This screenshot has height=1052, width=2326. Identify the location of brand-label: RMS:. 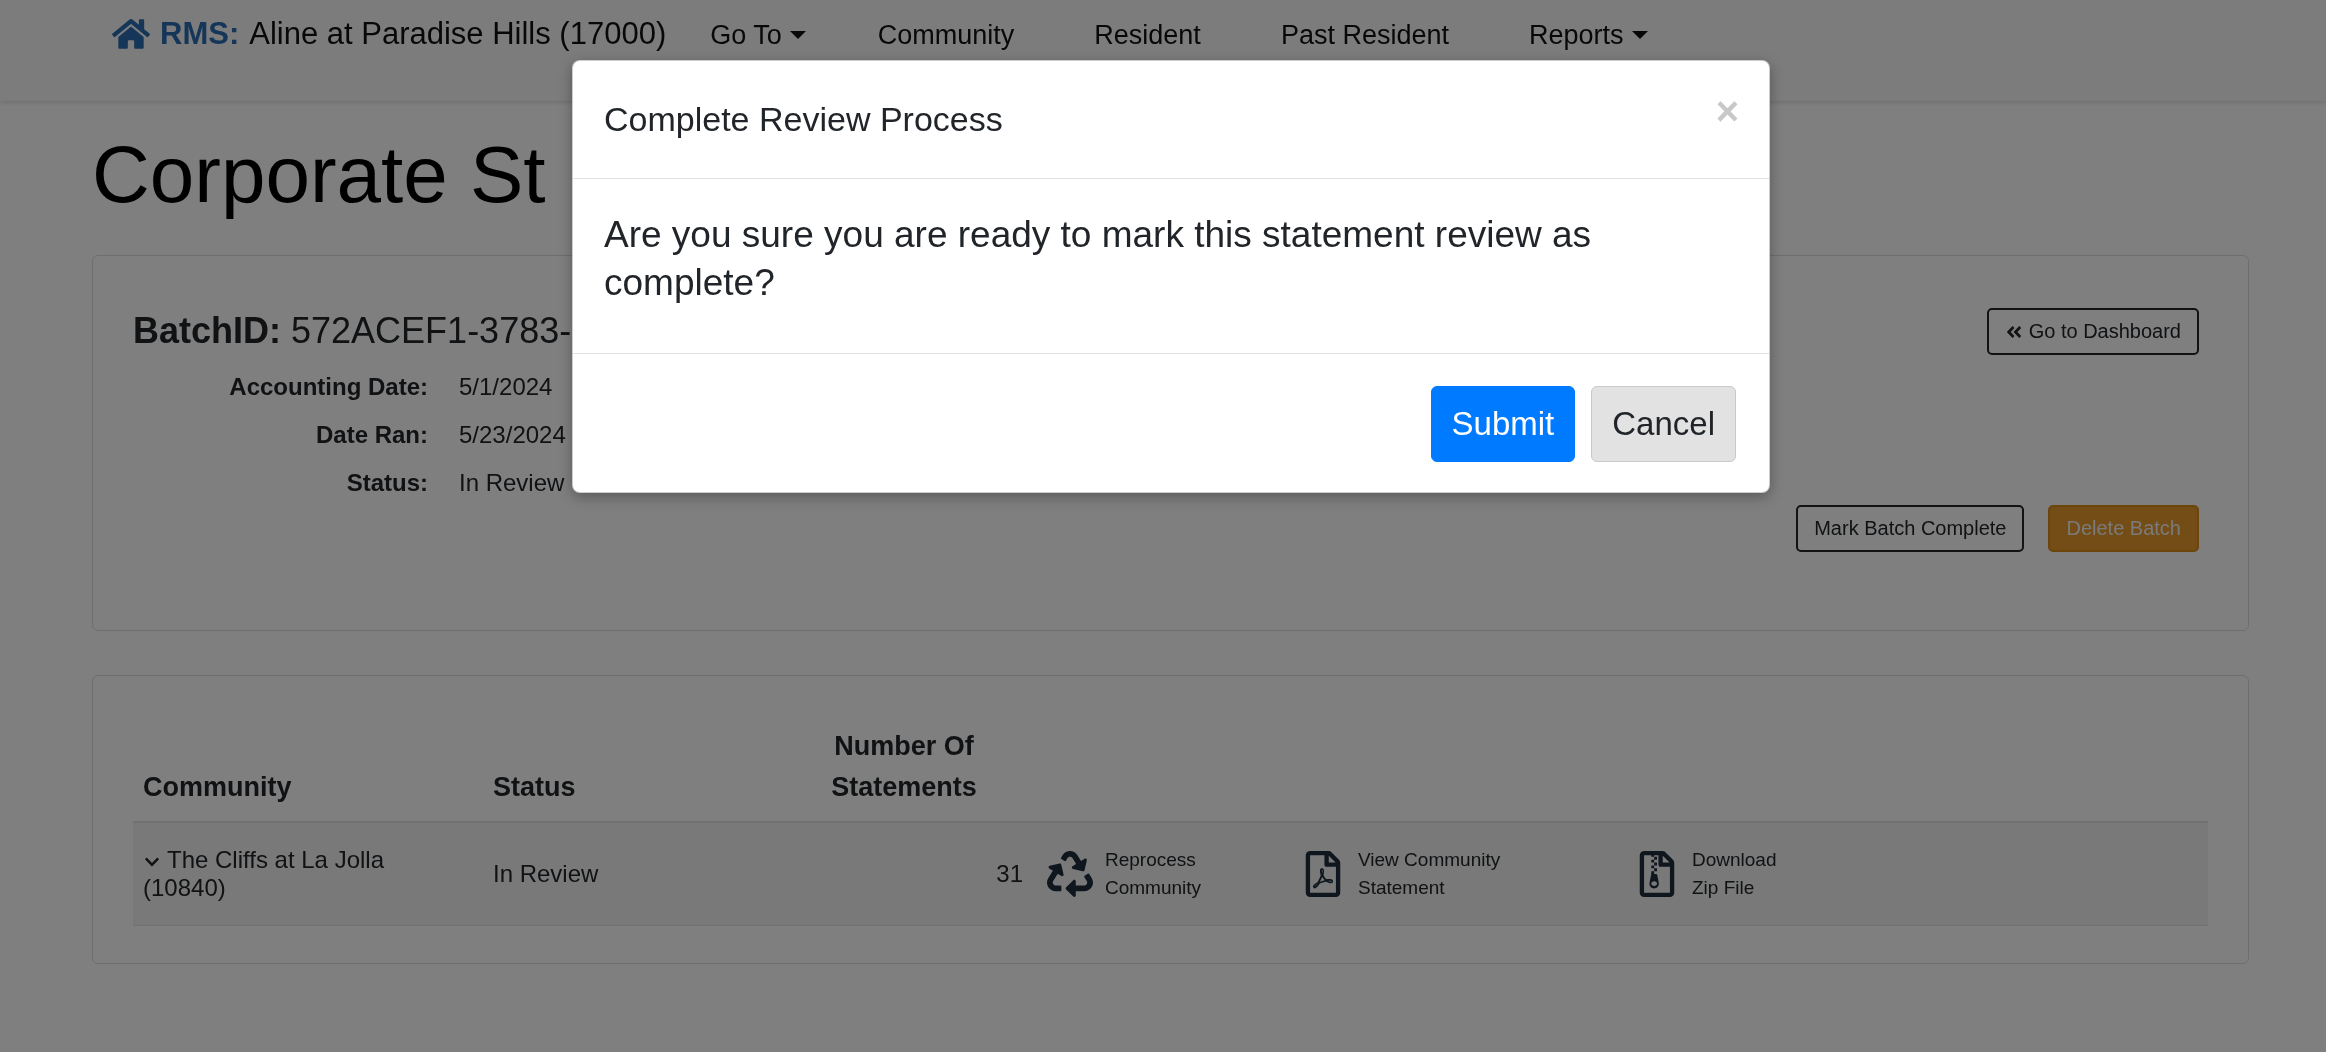
(200, 34).